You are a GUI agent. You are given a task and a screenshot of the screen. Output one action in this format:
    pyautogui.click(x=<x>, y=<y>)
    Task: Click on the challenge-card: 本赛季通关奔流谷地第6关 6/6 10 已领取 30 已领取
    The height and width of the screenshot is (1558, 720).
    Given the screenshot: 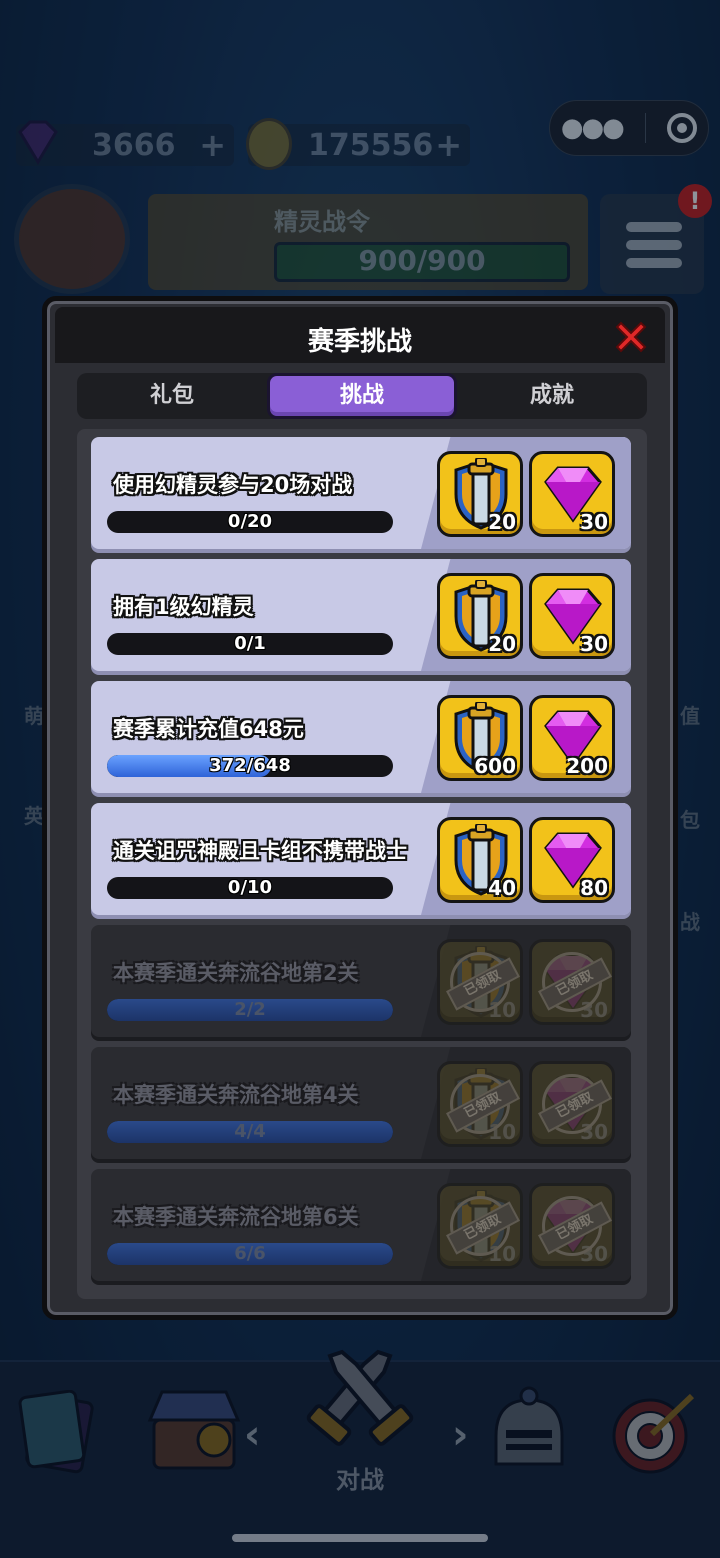 What is the action you would take?
    pyautogui.click(x=361, y=1225)
    